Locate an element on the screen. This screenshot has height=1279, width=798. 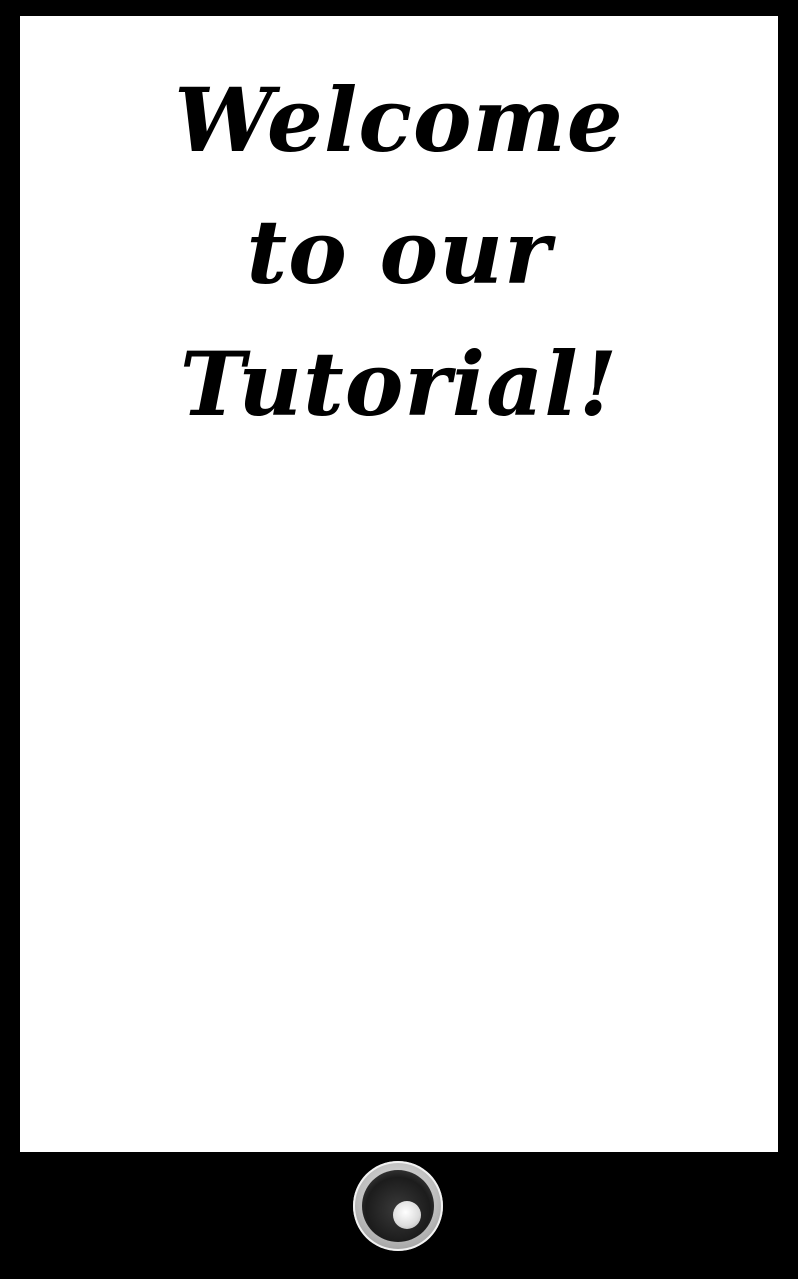
home-button-center is located at coordinates (407, 1215).